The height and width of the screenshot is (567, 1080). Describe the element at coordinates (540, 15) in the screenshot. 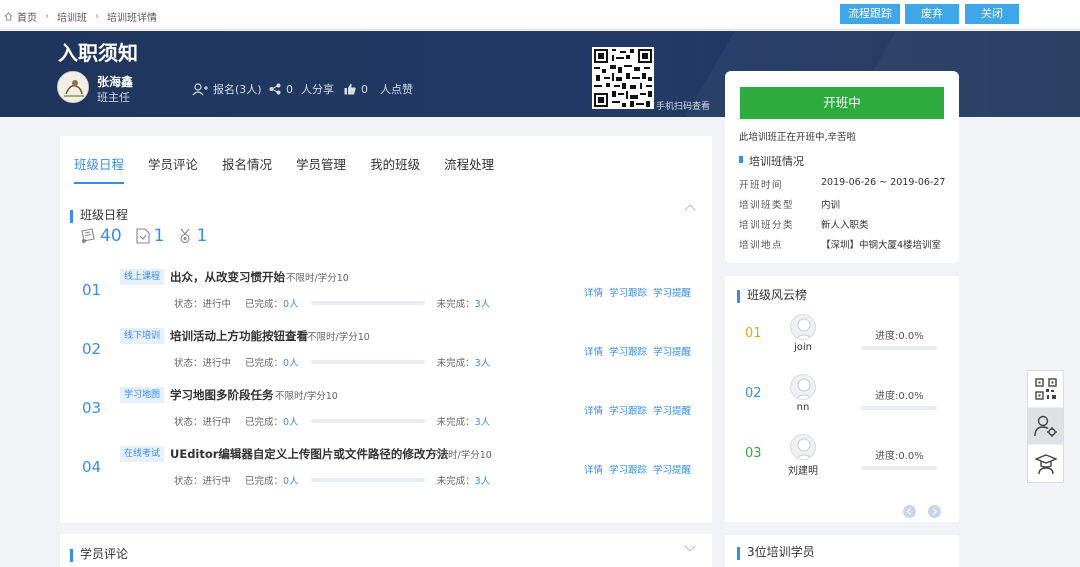

I see `top-bar: 首页 › 培训班 › 培训班详情 流程跟踪 废弃 关闭` at that location.